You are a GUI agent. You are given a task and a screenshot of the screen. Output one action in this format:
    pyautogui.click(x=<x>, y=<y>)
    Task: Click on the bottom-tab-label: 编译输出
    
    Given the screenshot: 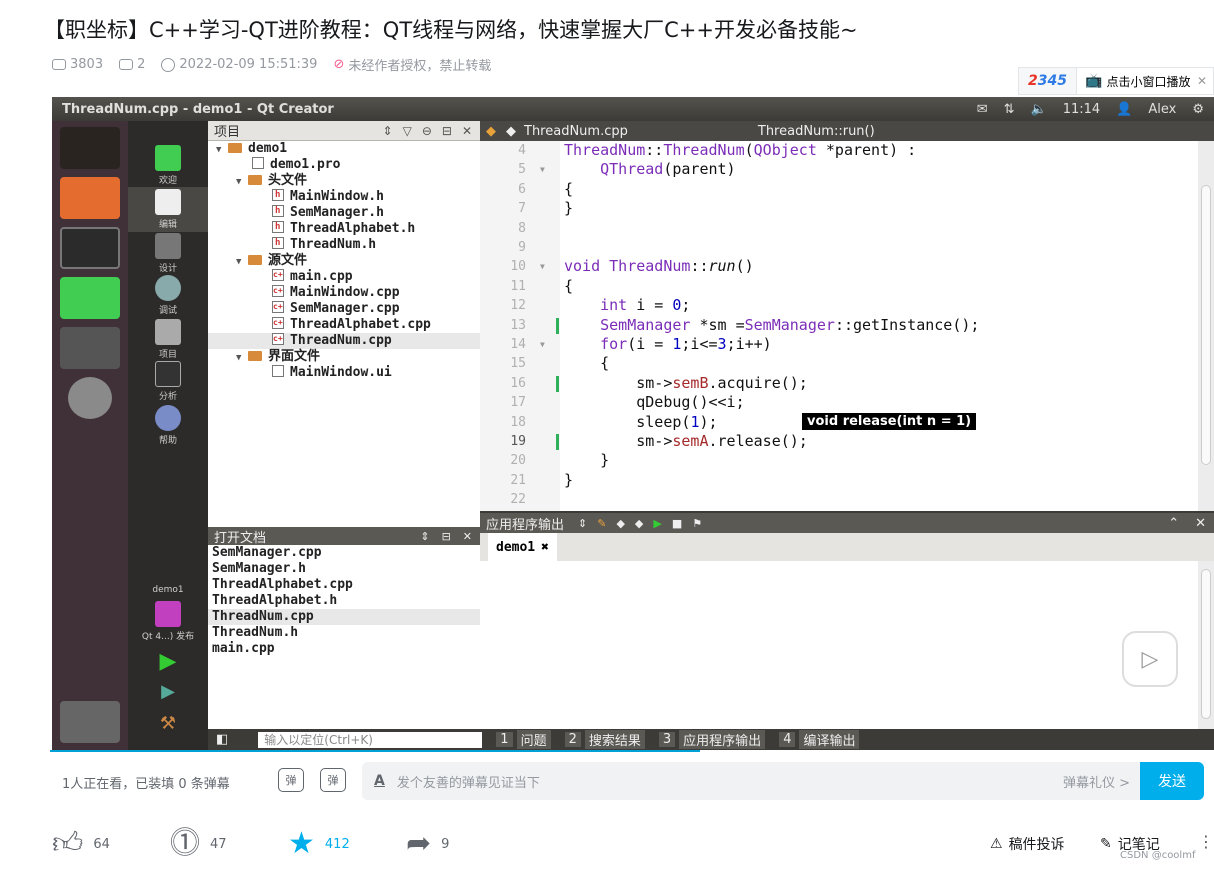 What is the action you would take?
    pyautogui.click(x=829, y=739)
    